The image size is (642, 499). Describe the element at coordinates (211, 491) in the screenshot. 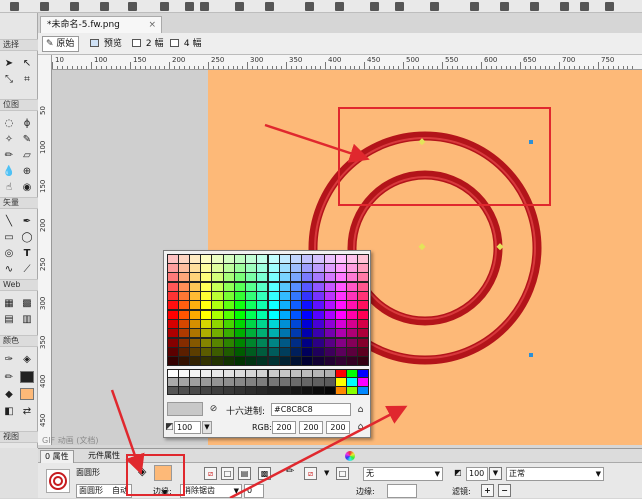

I see `edge-select: 消除锯齿 ▼` at that location.